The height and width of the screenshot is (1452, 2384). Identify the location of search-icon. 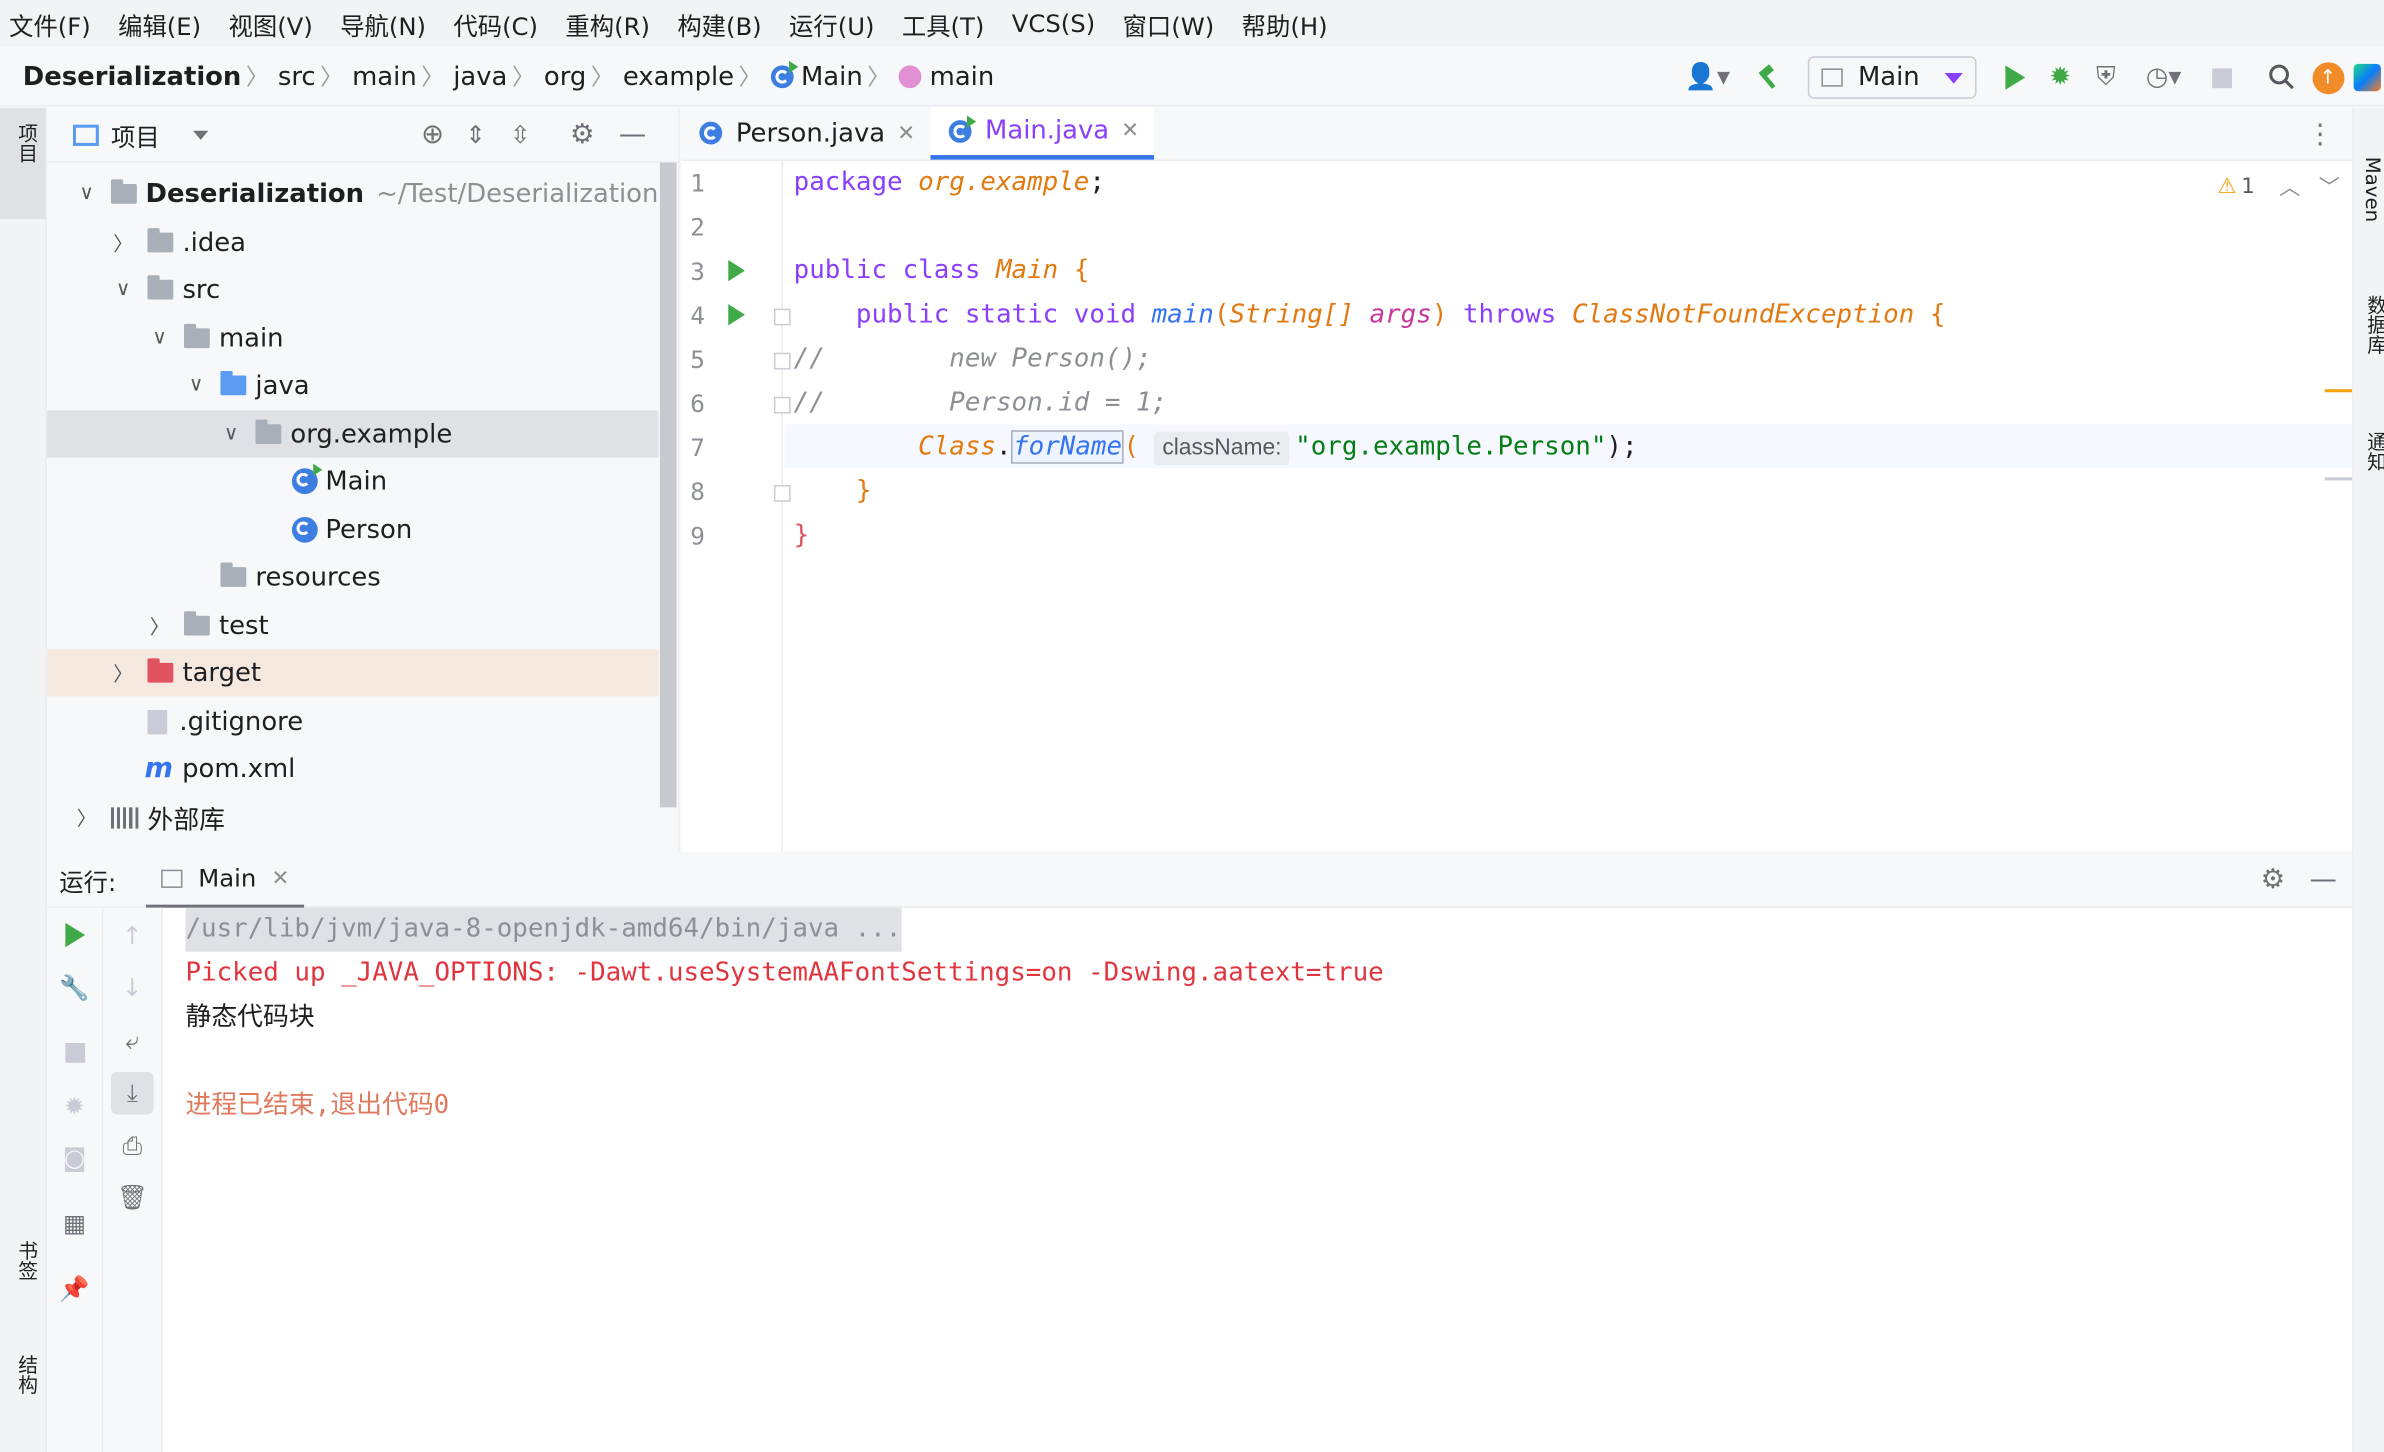
(2282, 78).